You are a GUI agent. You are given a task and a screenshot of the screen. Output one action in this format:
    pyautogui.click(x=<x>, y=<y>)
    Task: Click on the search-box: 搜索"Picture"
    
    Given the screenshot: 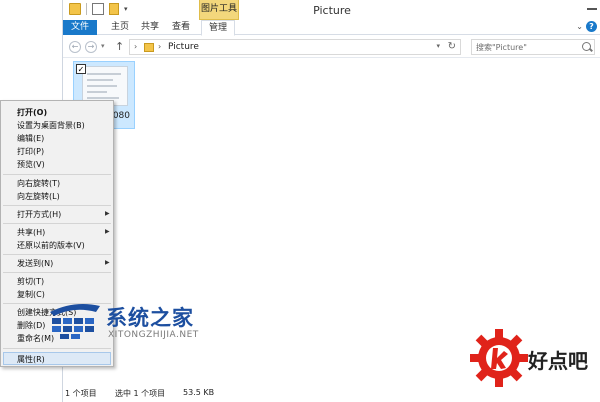 What is the action you would take?
    pyautogui.click(x=533, y=47)
    